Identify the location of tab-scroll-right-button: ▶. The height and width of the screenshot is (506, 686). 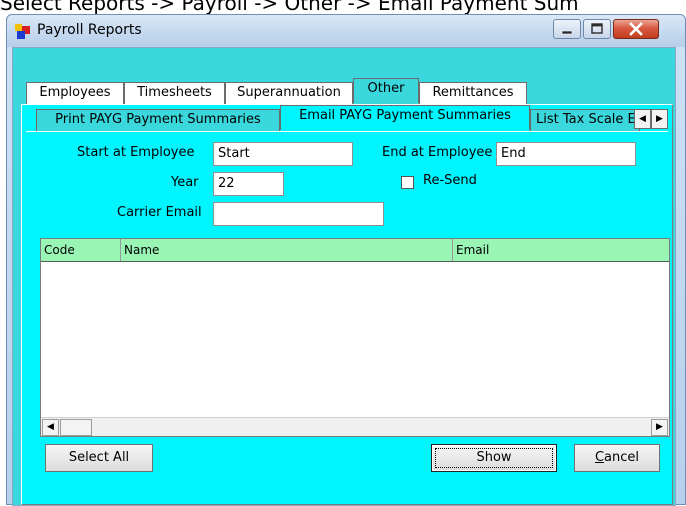
(659, 119).